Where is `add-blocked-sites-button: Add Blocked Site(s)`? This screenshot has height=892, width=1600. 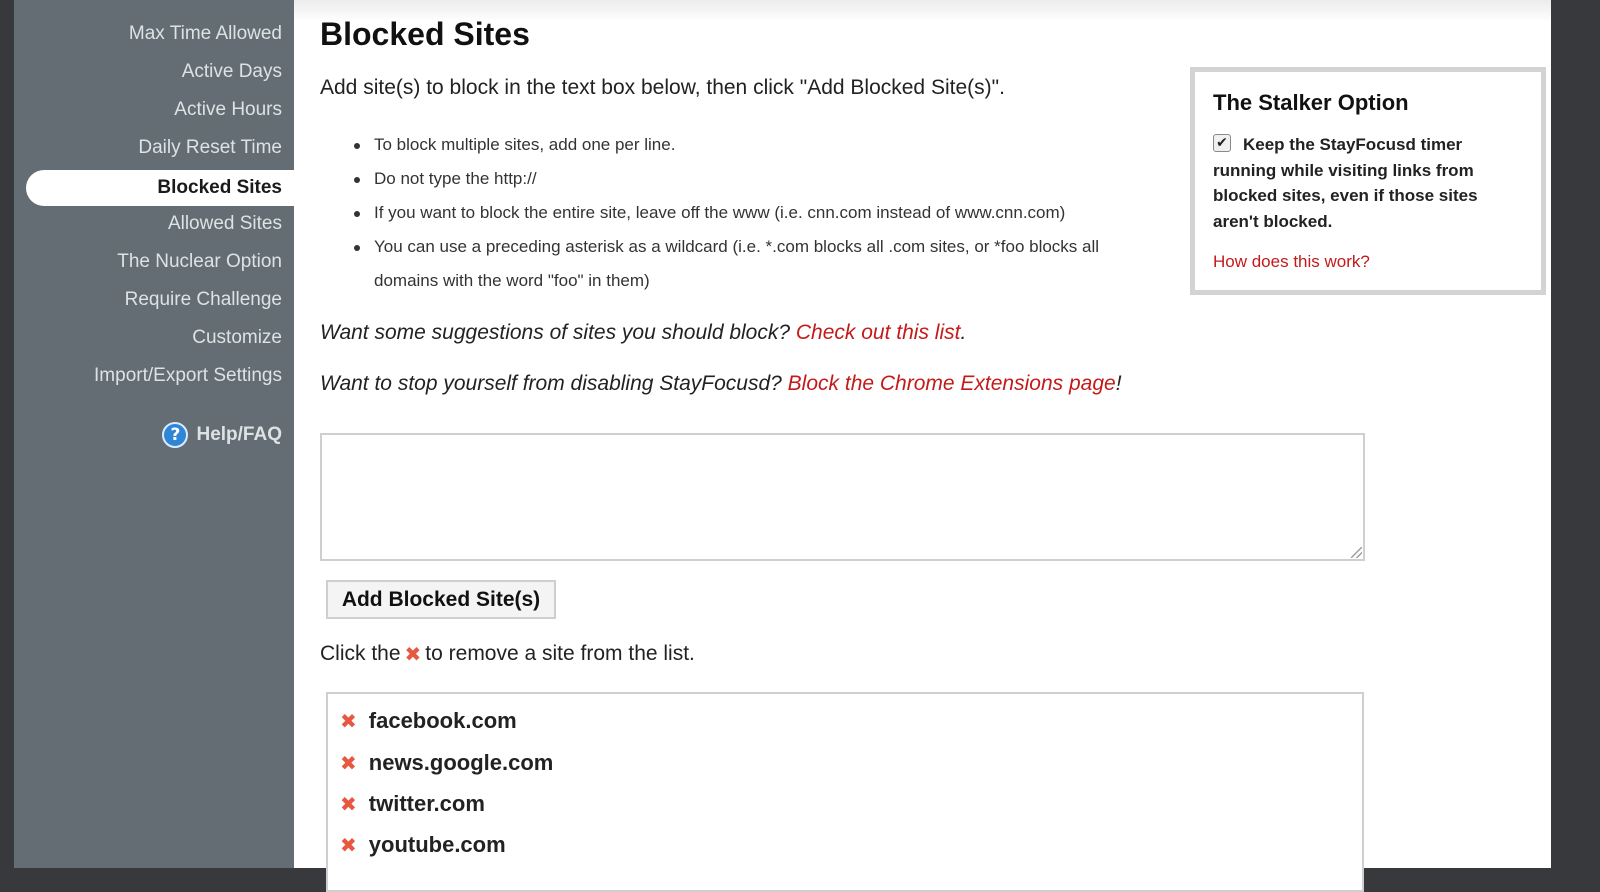
add-blocked-sites-button: Add Blocked Site(s) is located at coordinates (441, 599).